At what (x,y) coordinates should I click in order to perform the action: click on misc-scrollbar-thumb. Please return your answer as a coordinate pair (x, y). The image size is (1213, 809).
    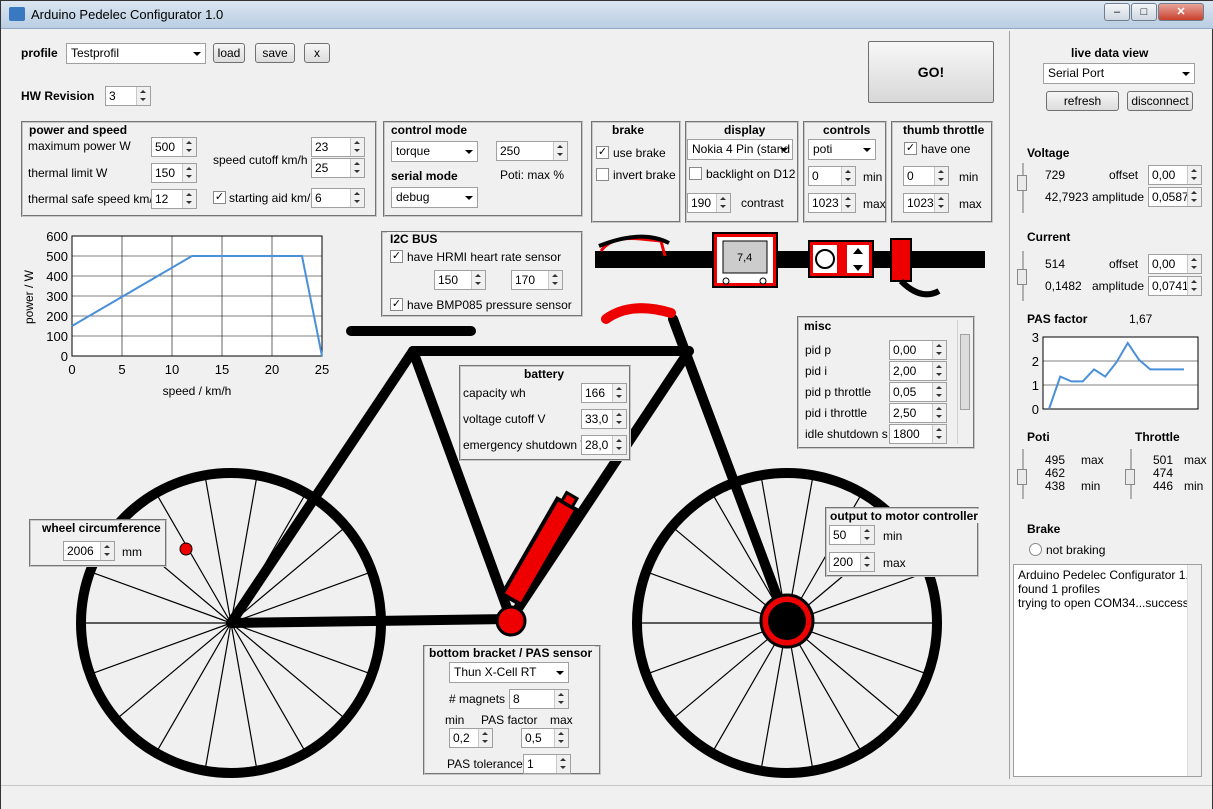
    Looking at the image, I should click on (965, 372).